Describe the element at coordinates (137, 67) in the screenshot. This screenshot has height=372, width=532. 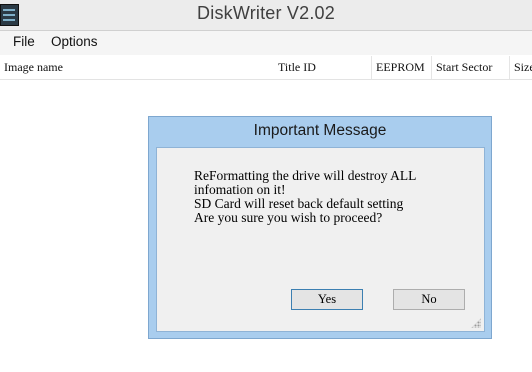
I see `column-header-image-name: Image name` at that location.